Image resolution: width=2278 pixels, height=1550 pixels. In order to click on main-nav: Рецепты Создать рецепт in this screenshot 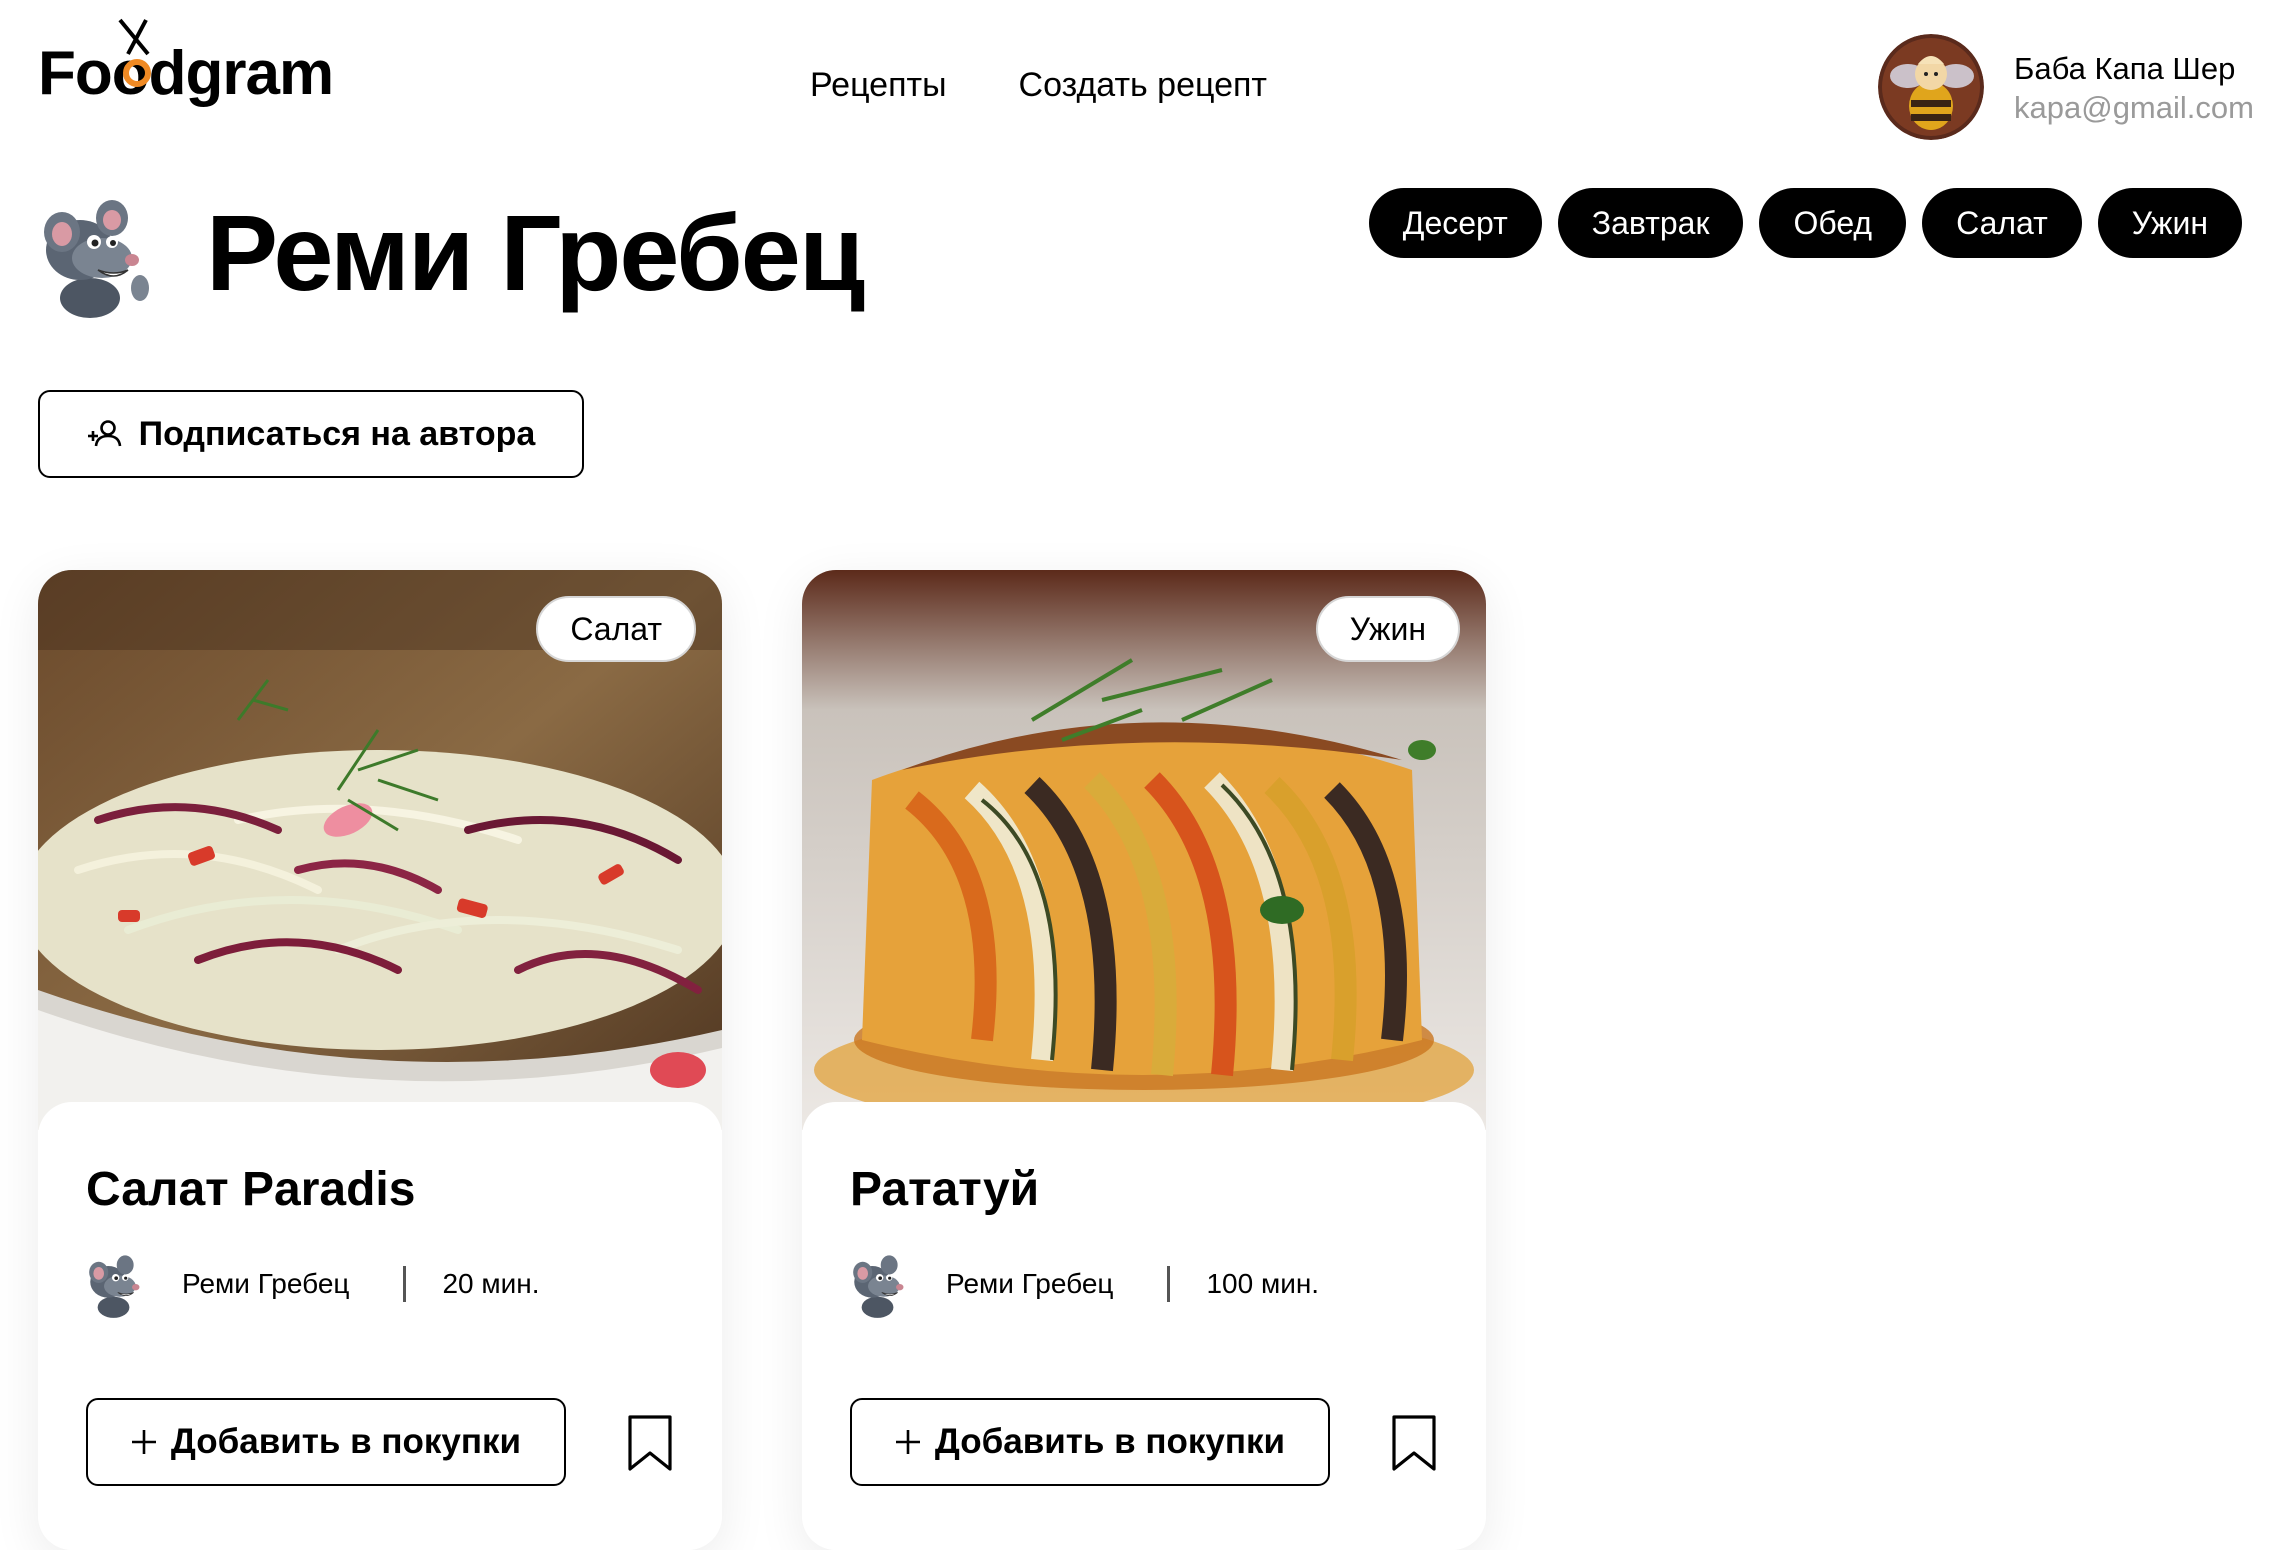, I will do `click(1038, 85)`.